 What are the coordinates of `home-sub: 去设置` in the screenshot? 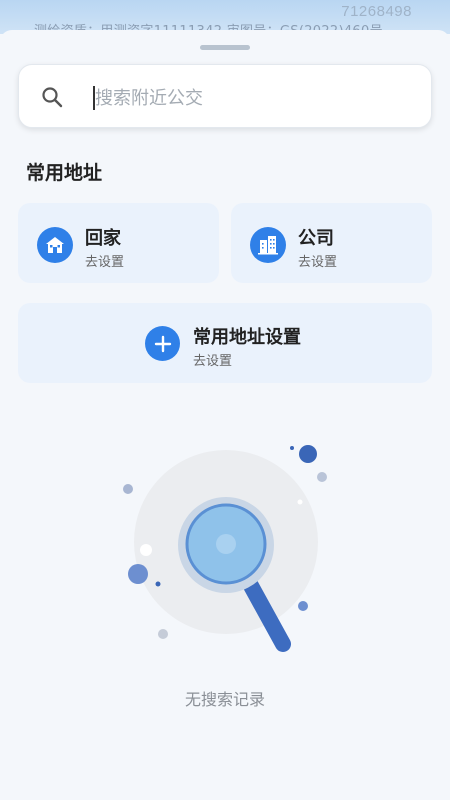 It's located at (105, 262).